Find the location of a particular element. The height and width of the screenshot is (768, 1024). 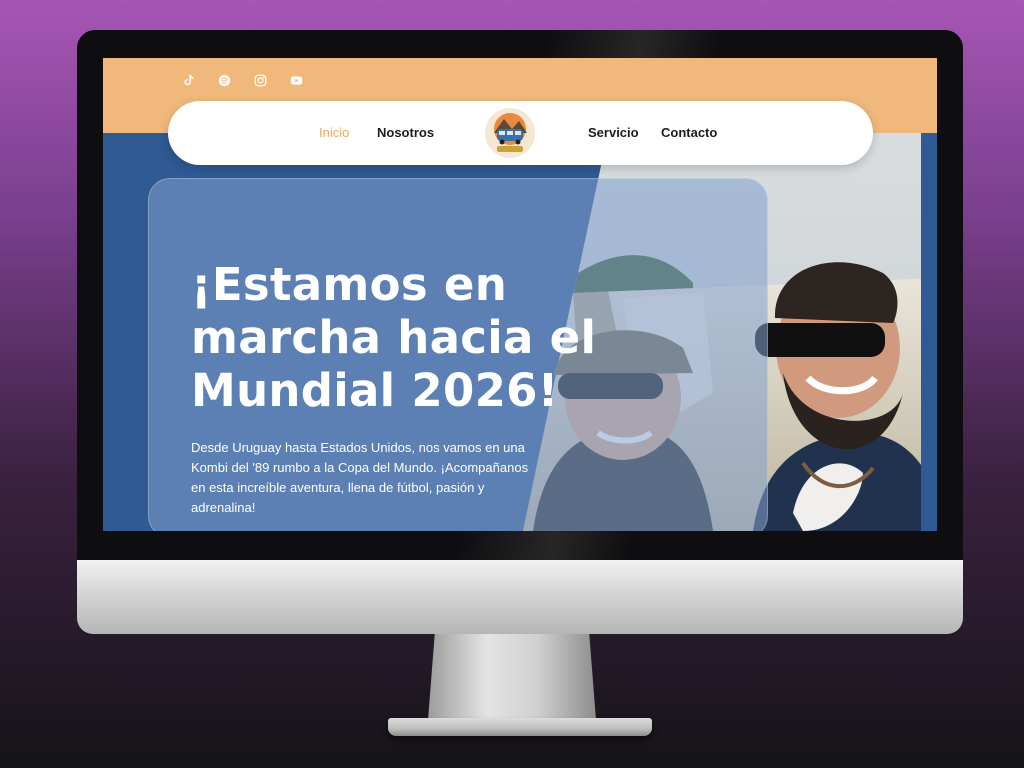

social-links is located at coordinates (242, 80).